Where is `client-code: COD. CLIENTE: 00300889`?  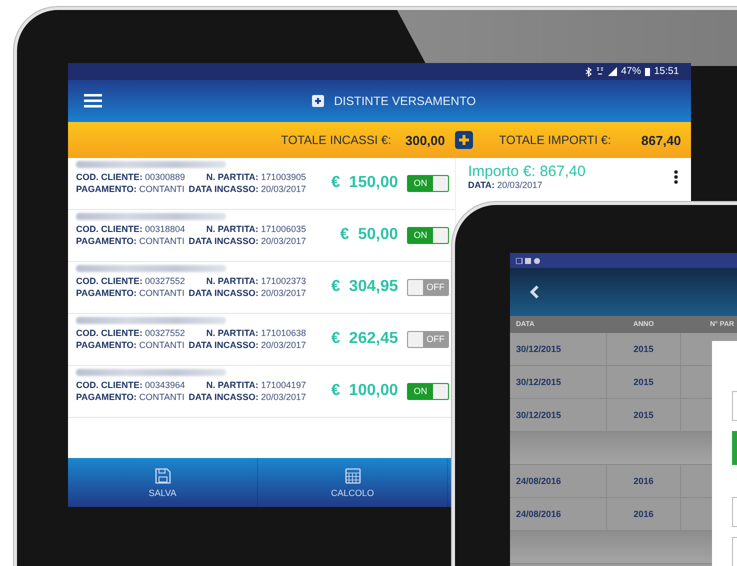
client-code: COD. CLIENTE: 00300889 is located at coordinates (131, 177).